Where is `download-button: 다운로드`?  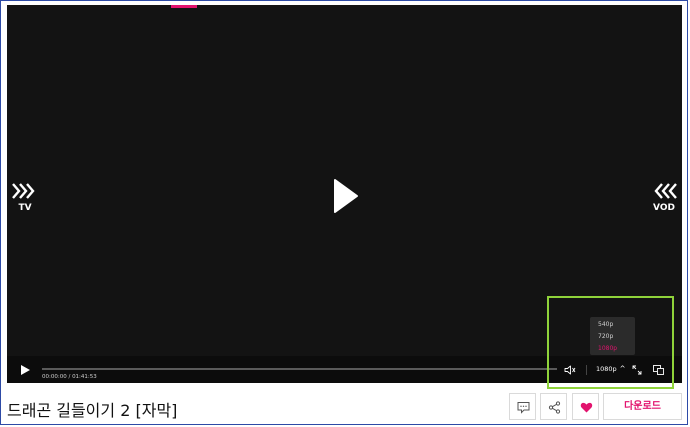 download-button: 다운로드 is located at coordinates (642, 406).